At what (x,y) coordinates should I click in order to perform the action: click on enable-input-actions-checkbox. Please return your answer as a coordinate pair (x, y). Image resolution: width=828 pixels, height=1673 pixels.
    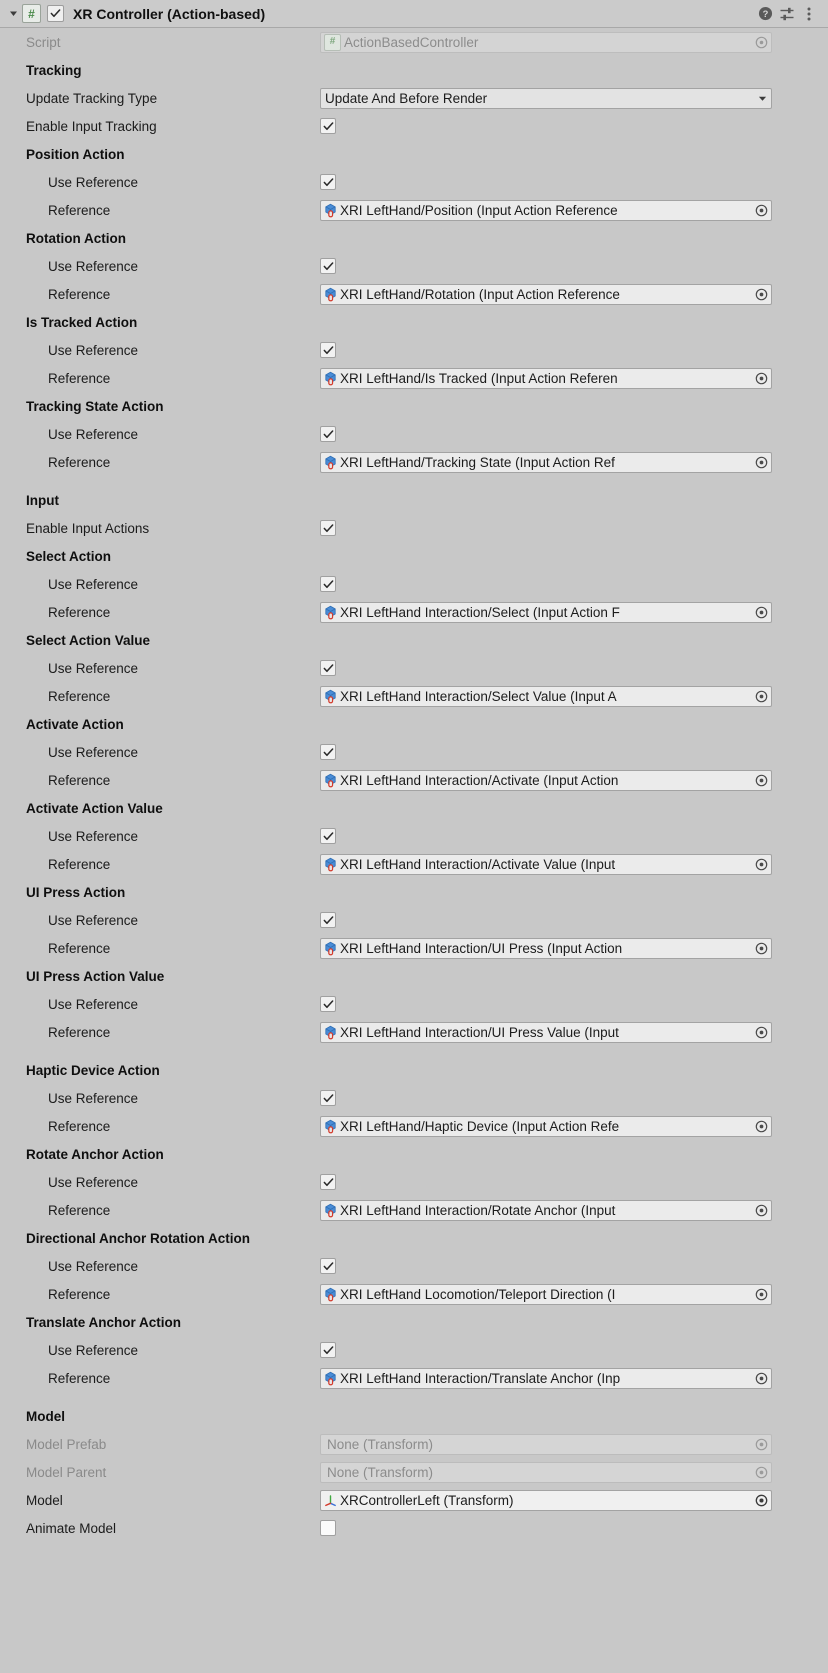
    Looking at the image, I should click on (328, 528).